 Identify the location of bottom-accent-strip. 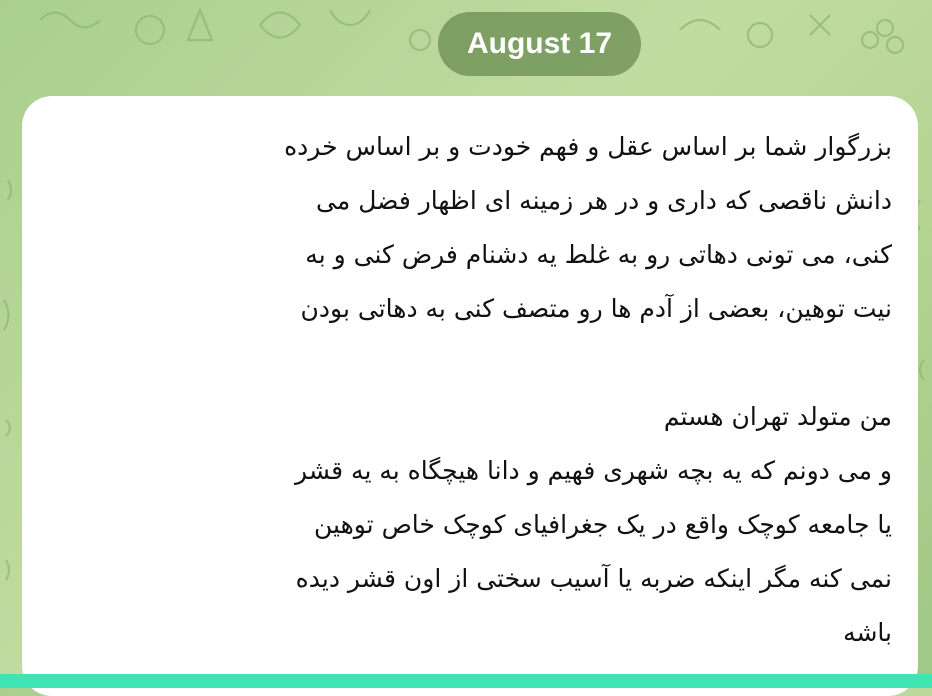
(466, 681).